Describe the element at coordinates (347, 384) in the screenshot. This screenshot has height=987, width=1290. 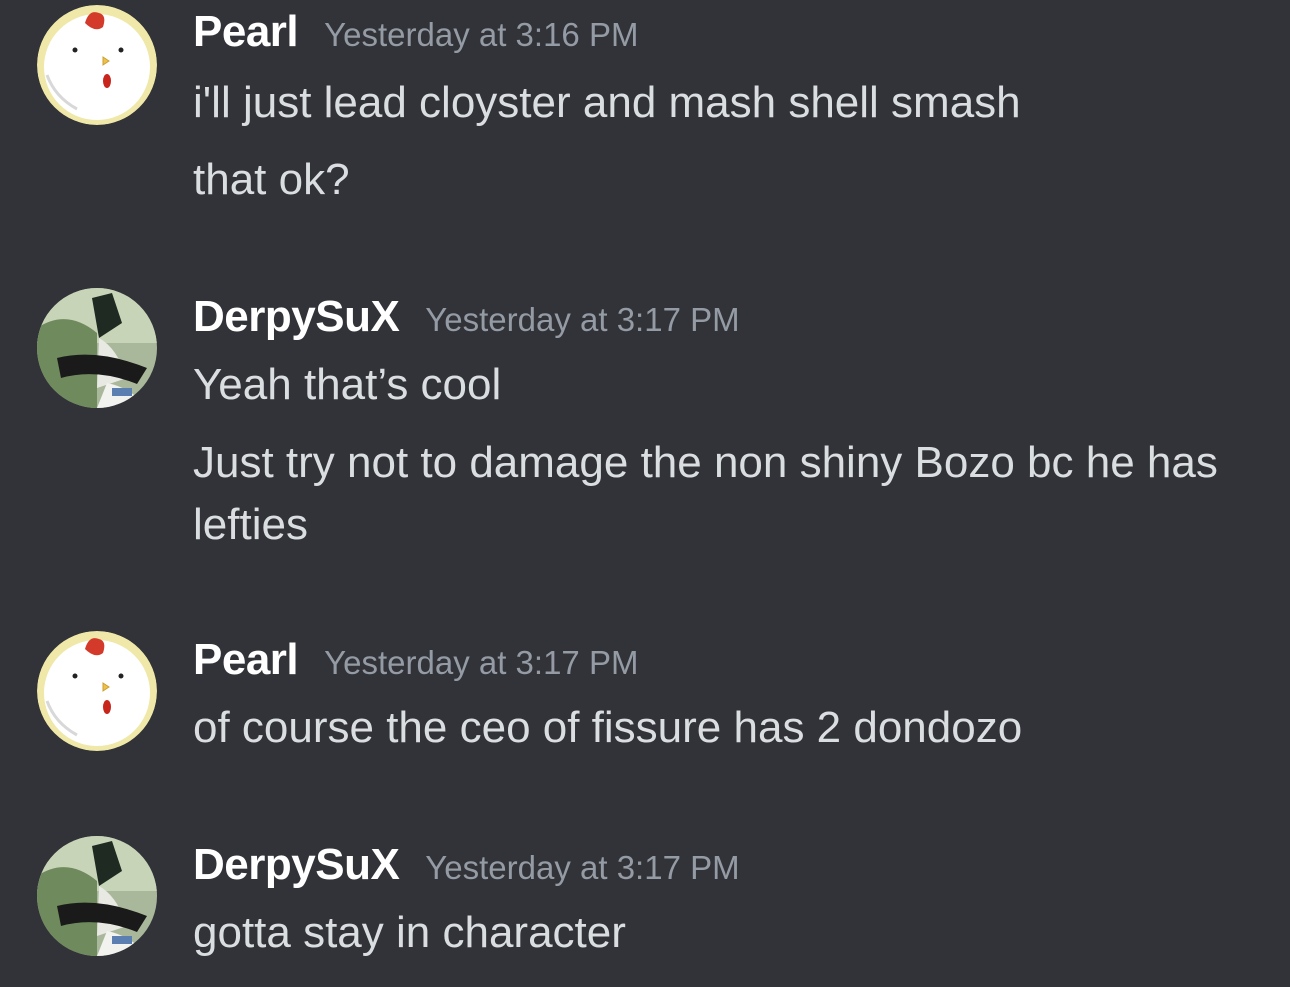
I see `message-text: Yeah that’s cool` at that location.